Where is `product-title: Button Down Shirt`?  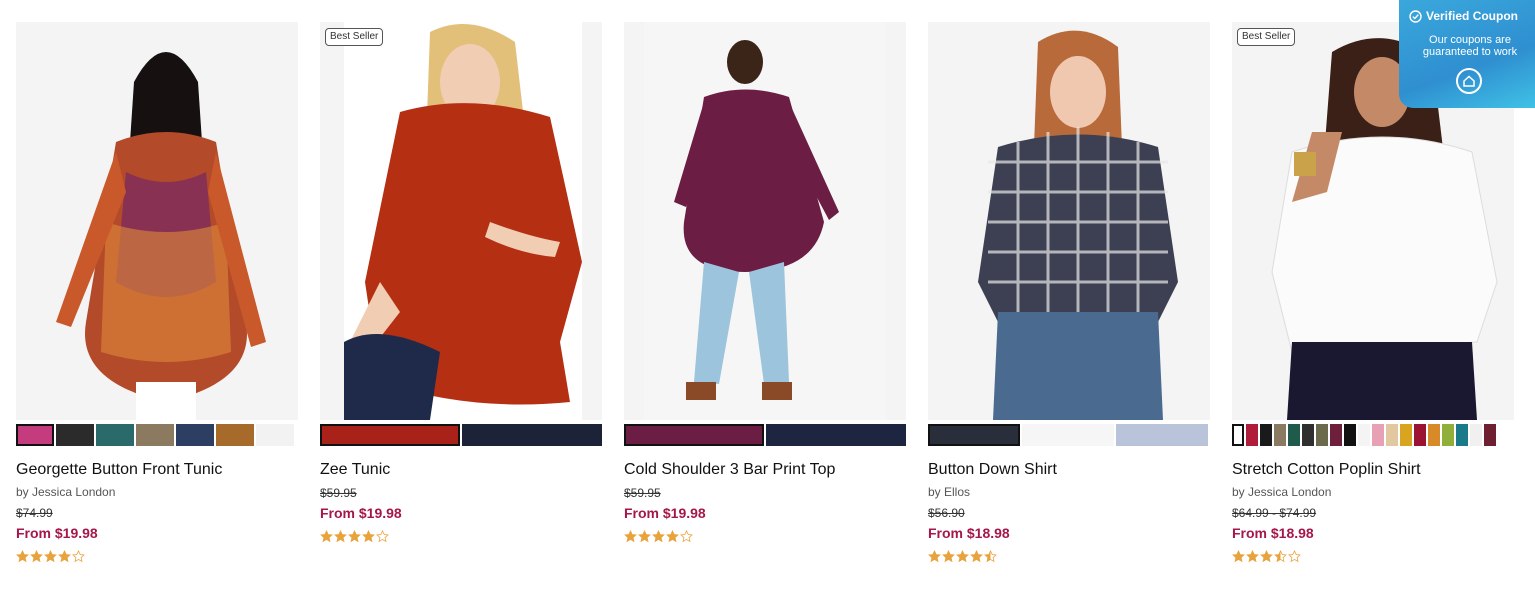
product-title: Button Down Shirt is located at coordinates (1069, 470).